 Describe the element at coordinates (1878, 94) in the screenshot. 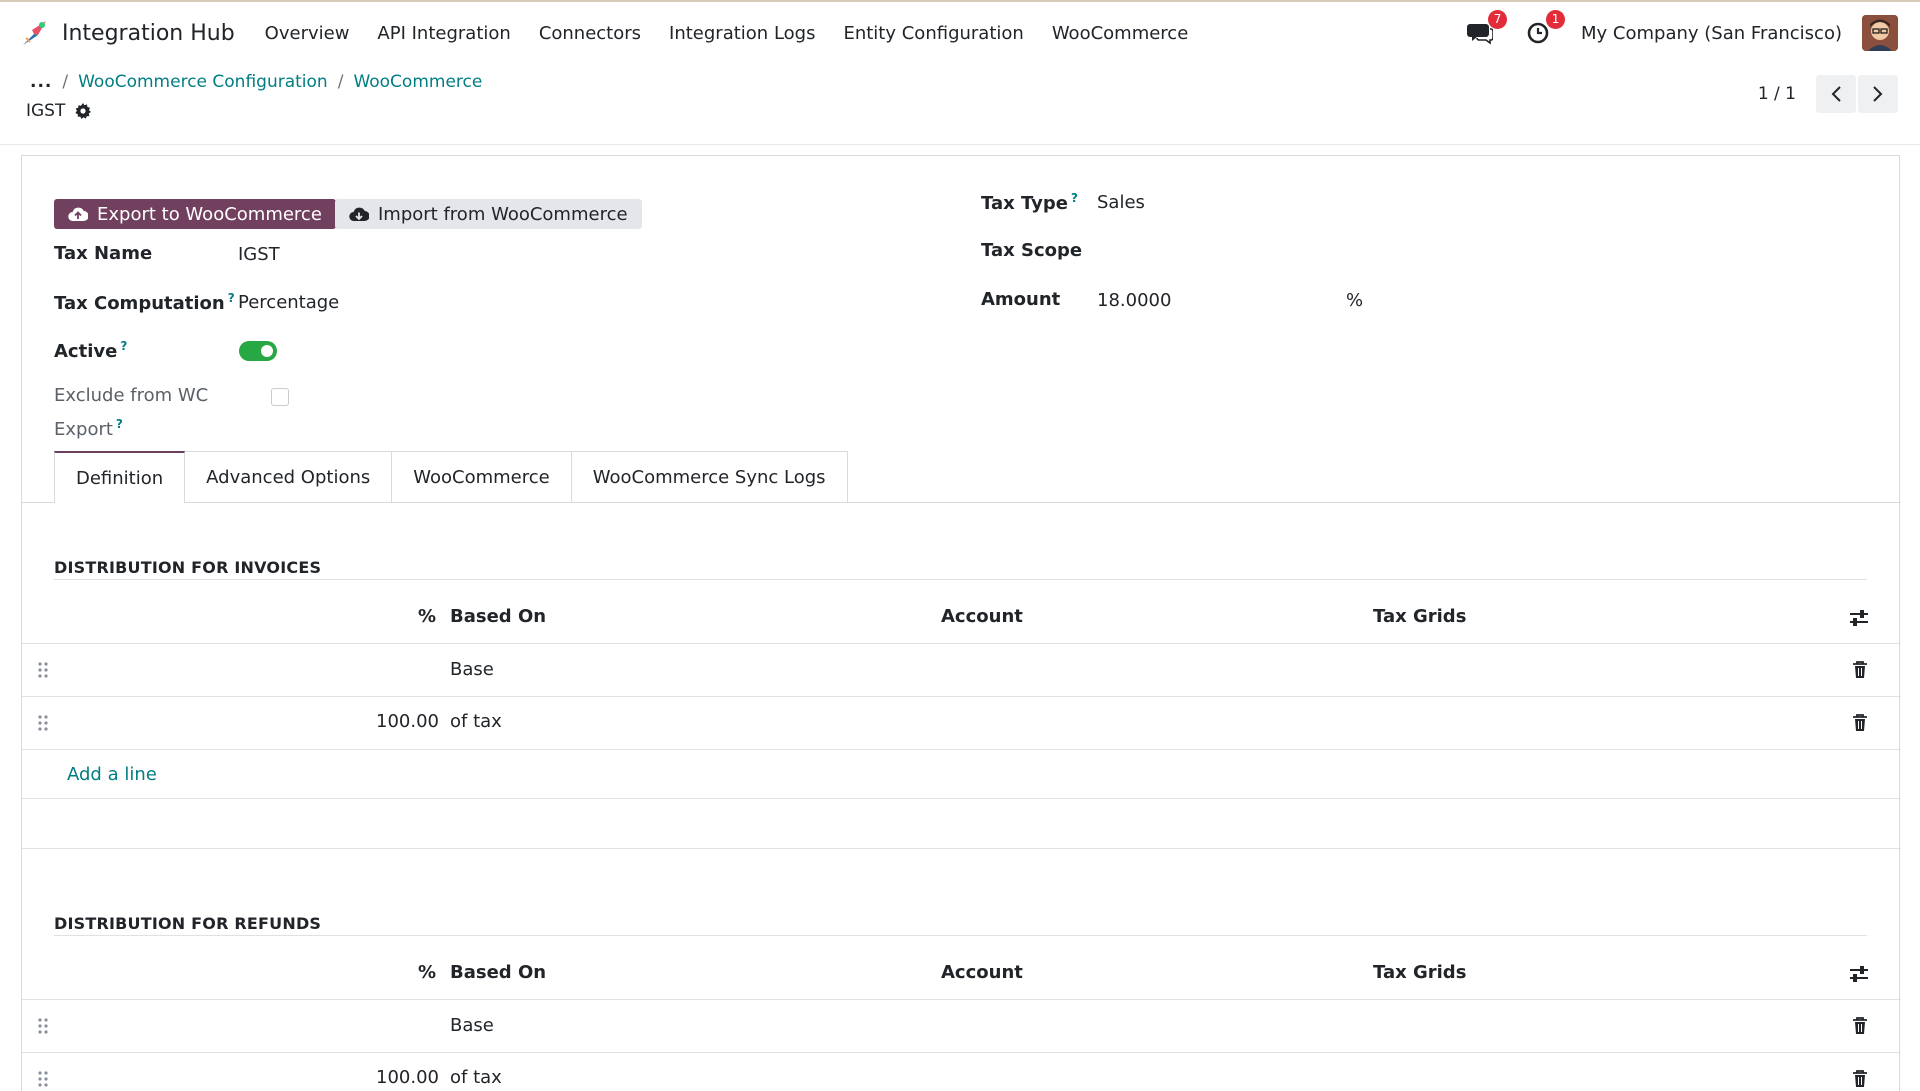

I see `pager-next-button` at that location.